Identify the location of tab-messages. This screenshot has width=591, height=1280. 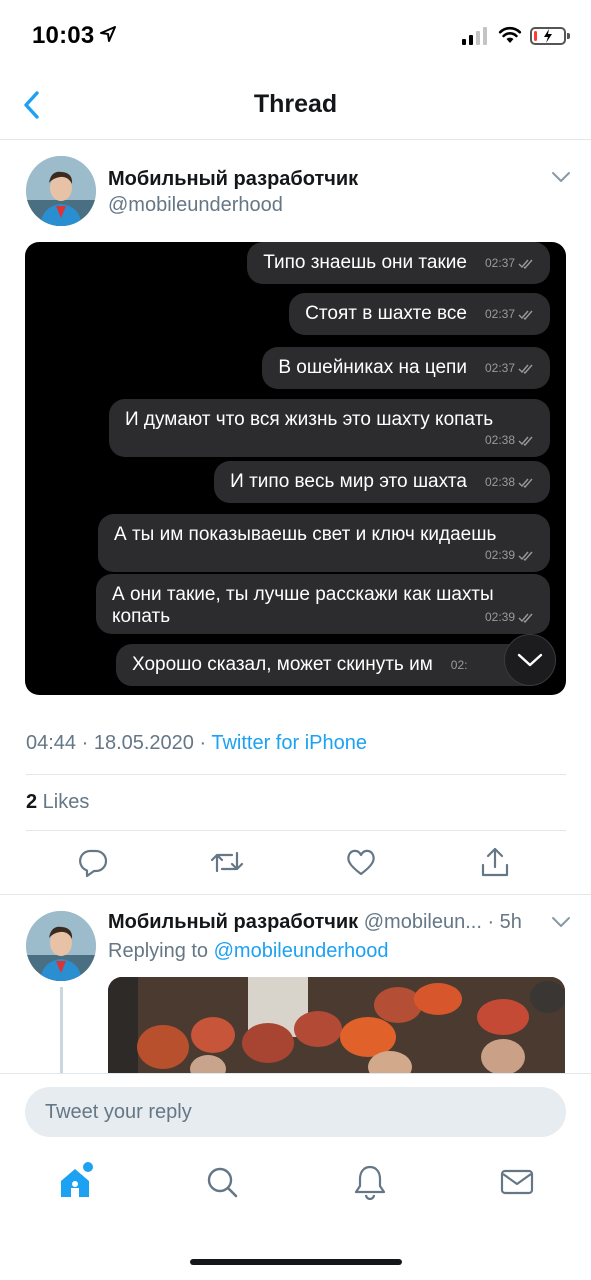
(517, 1182).